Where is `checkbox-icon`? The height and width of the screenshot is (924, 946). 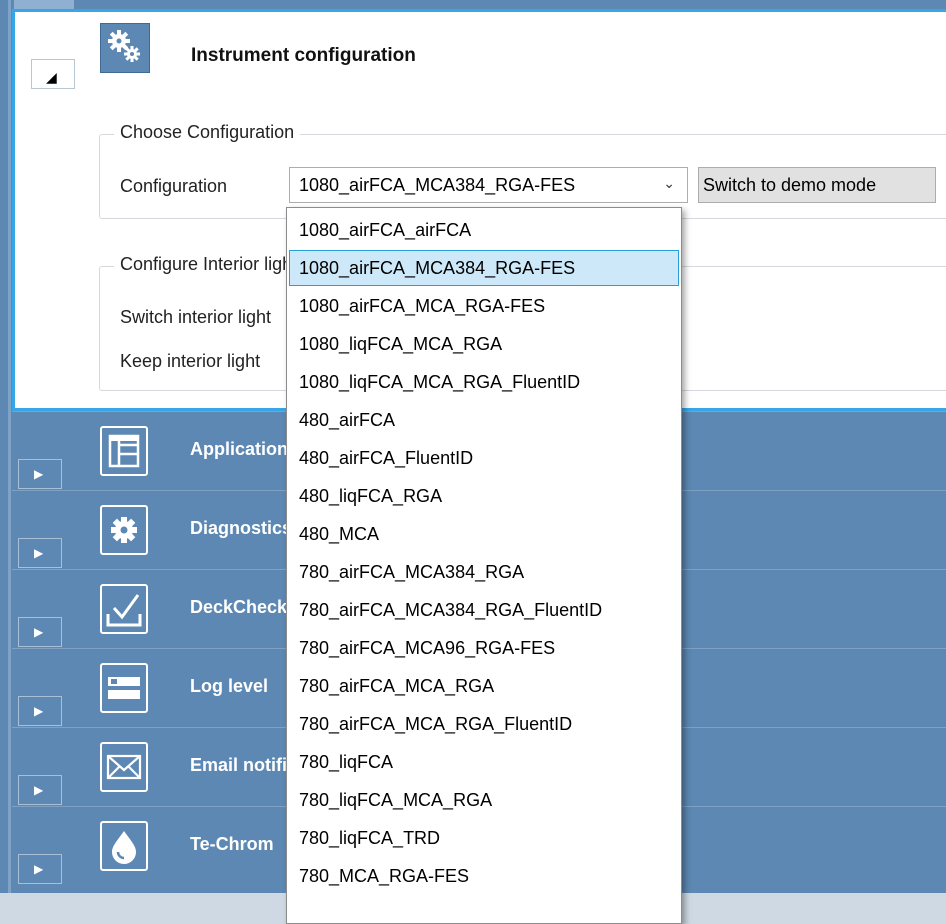 checkbox-icon is located at coordinates (124, 609).